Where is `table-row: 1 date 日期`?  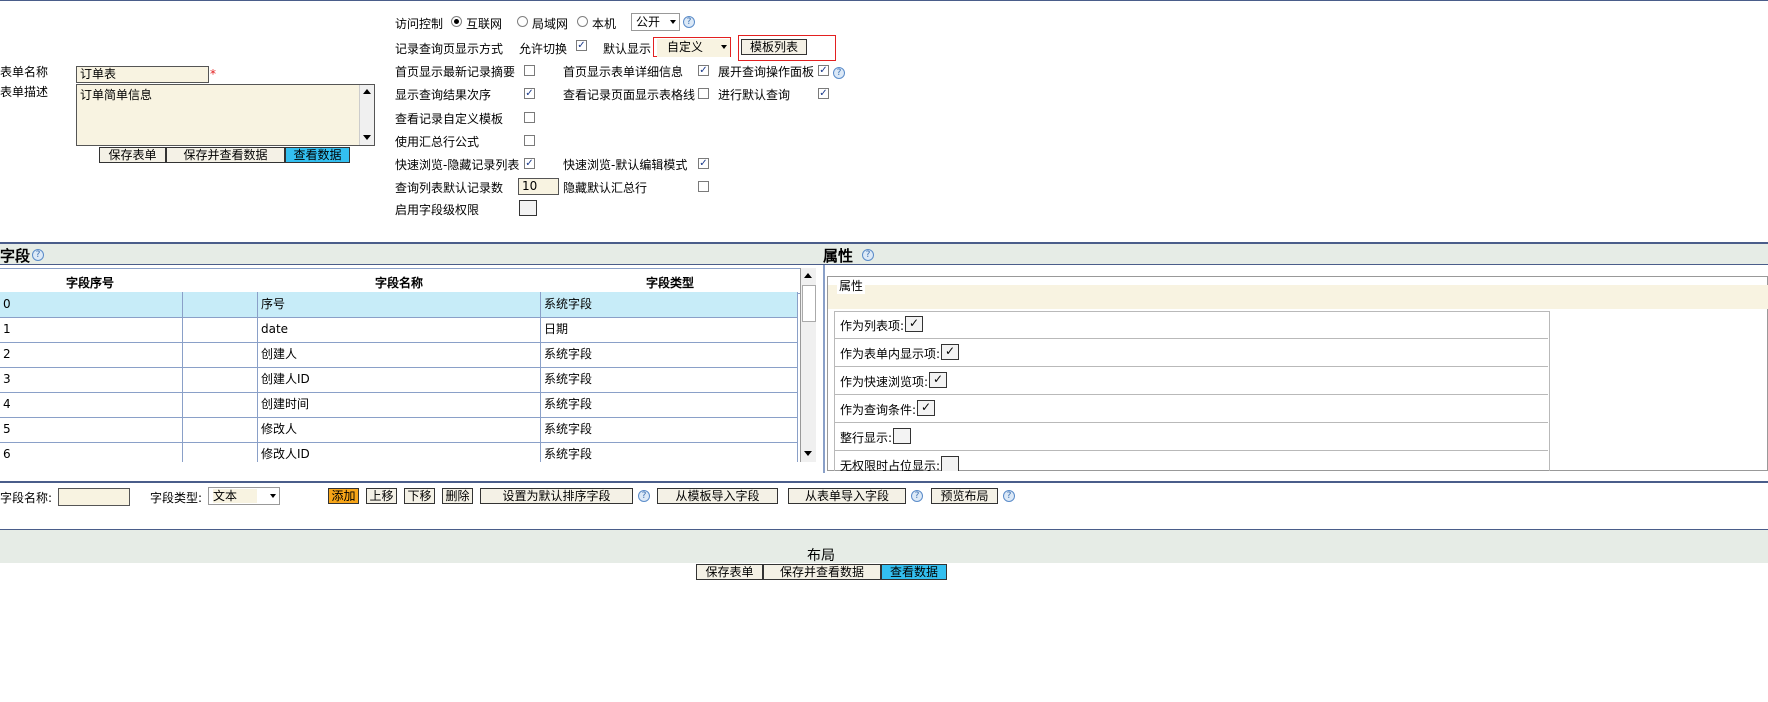
table-row: 1 date 日期 is located at coordinates (399, 330).